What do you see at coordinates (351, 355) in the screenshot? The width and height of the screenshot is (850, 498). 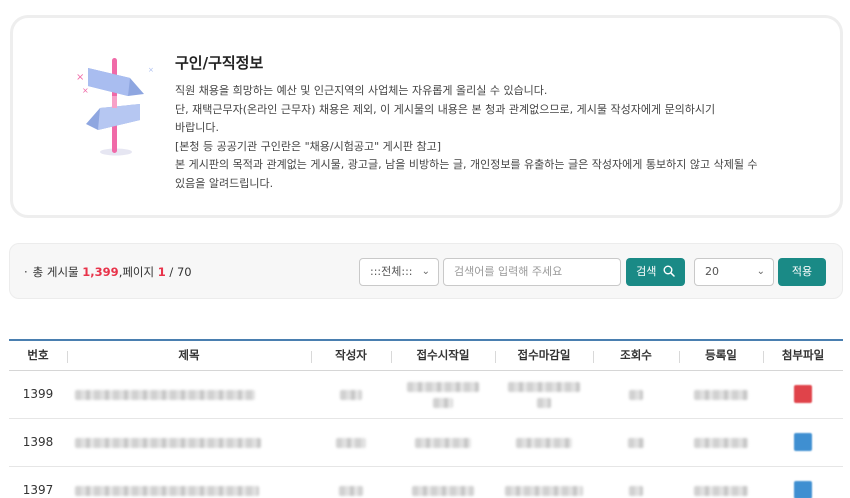 I see `column-header-author: 작성자` at bounding box center [351, 355].